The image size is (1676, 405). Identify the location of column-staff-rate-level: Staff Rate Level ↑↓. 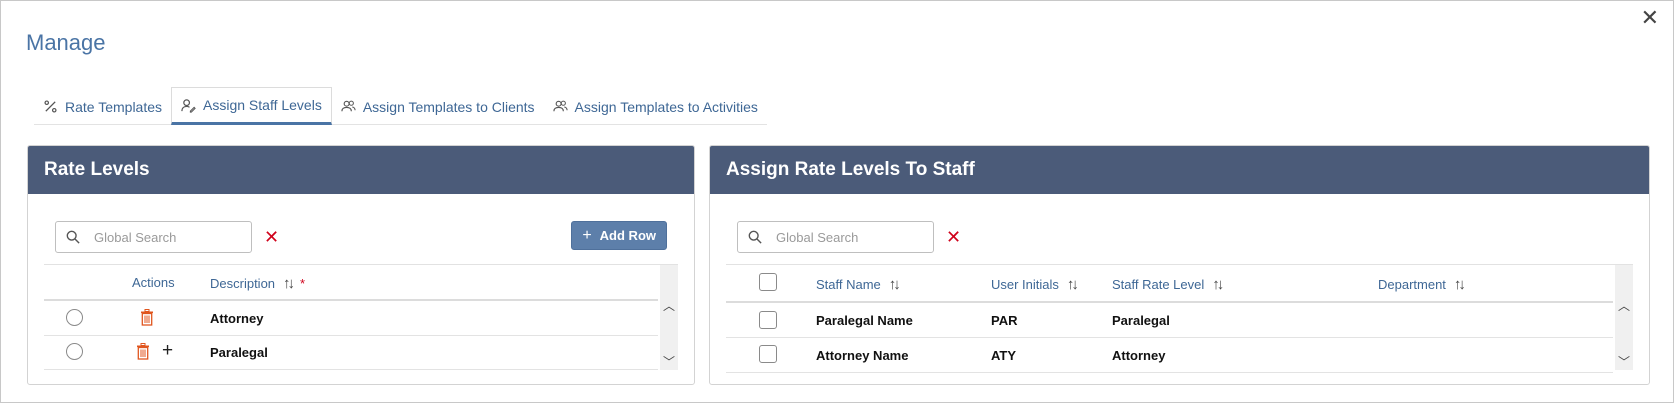
(1168, 284).